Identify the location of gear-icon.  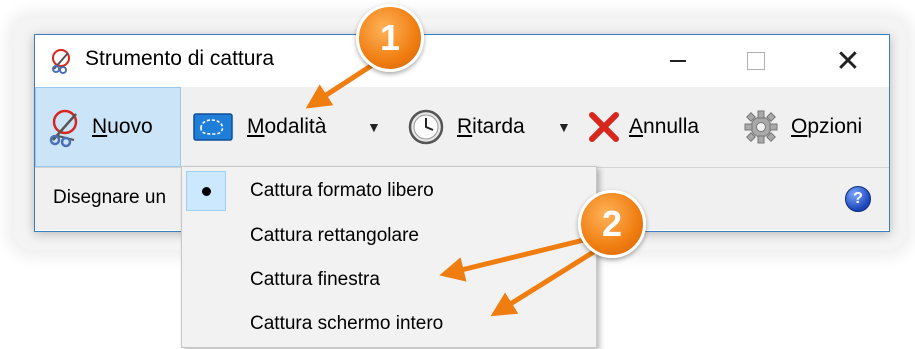
(761, 127).